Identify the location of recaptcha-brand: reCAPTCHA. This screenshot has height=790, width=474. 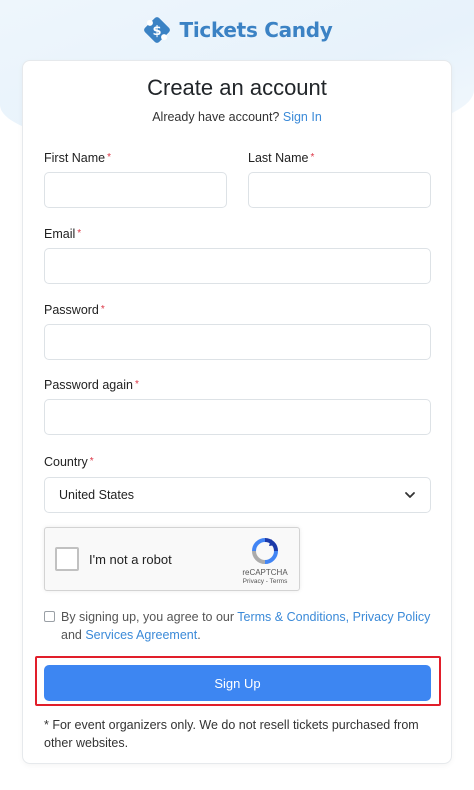
(265, 572).